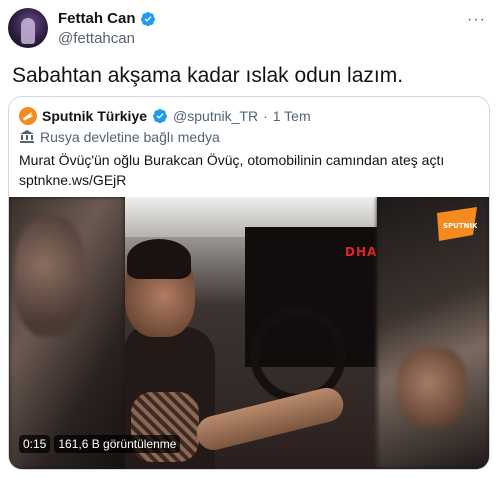 Image resolution: width=500 pixels, height=478 pixels. What do you see at coordinates (28, 116) in the screenshot?
I see `sputnik-logo-icon` at bounding box center [28, 116].